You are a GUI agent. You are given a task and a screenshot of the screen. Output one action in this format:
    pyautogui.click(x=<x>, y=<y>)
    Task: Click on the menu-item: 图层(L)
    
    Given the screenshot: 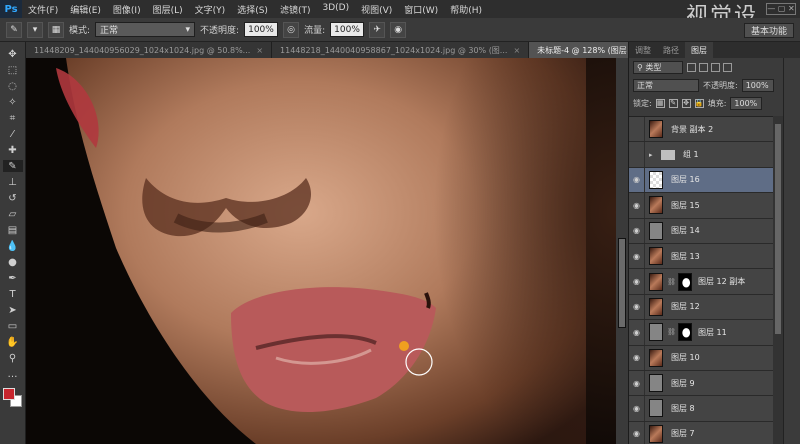 What is the action you would take?
    pyautogui.click(x=168, y=9)
    